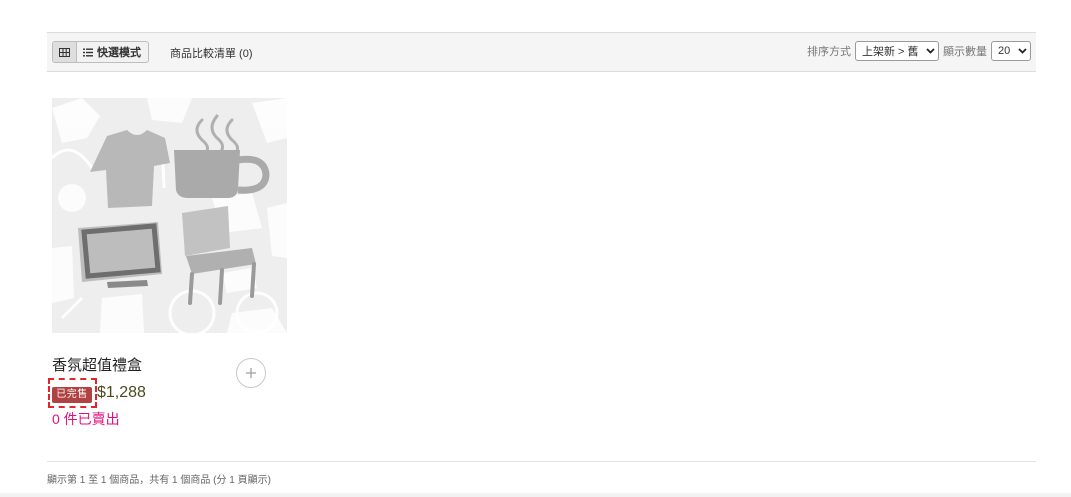 This screenshot has height=497, width=1071. Describe the element at coordinates (541, 52) in the screenshot. I see `product-list-toolbar: 快選模式 商品比較清單 (0) 排序方式 上架新 > 舊 顯示數量 20` at that location.